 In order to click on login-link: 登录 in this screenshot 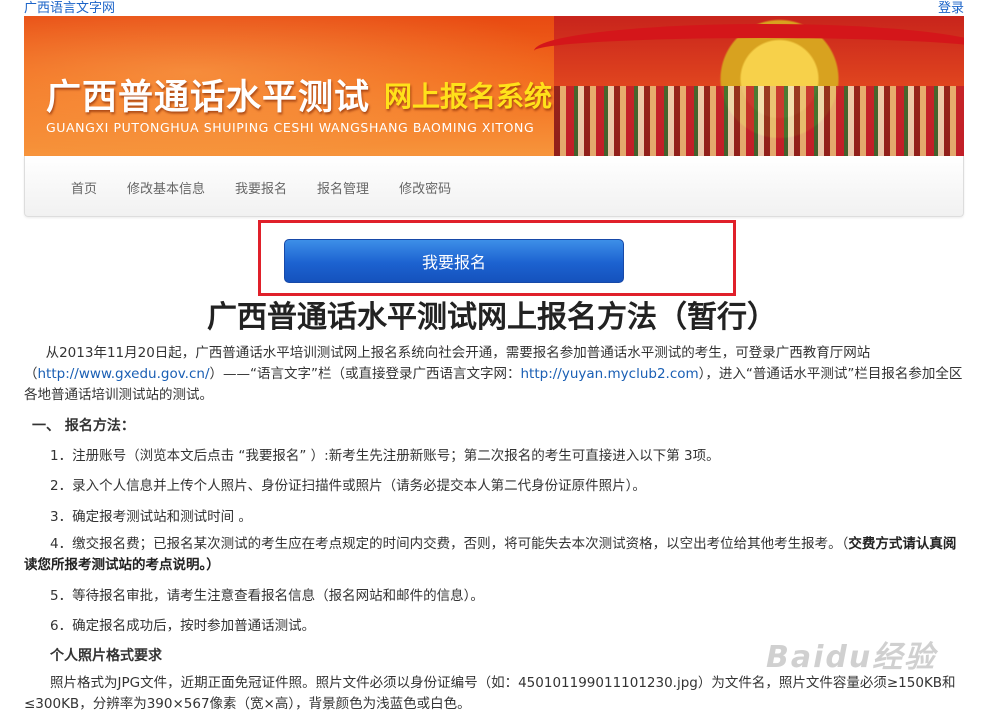, I will do `click(951, 8)`.